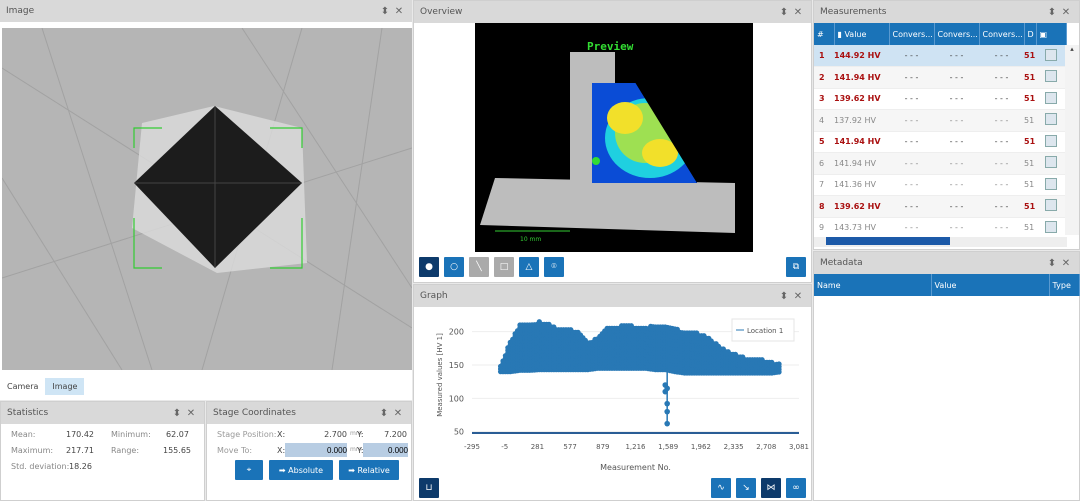  What do you see at coordinates (537, 447) in the screenshot?
I see `x-tick-label: 281` at bounding box center [537, 447].